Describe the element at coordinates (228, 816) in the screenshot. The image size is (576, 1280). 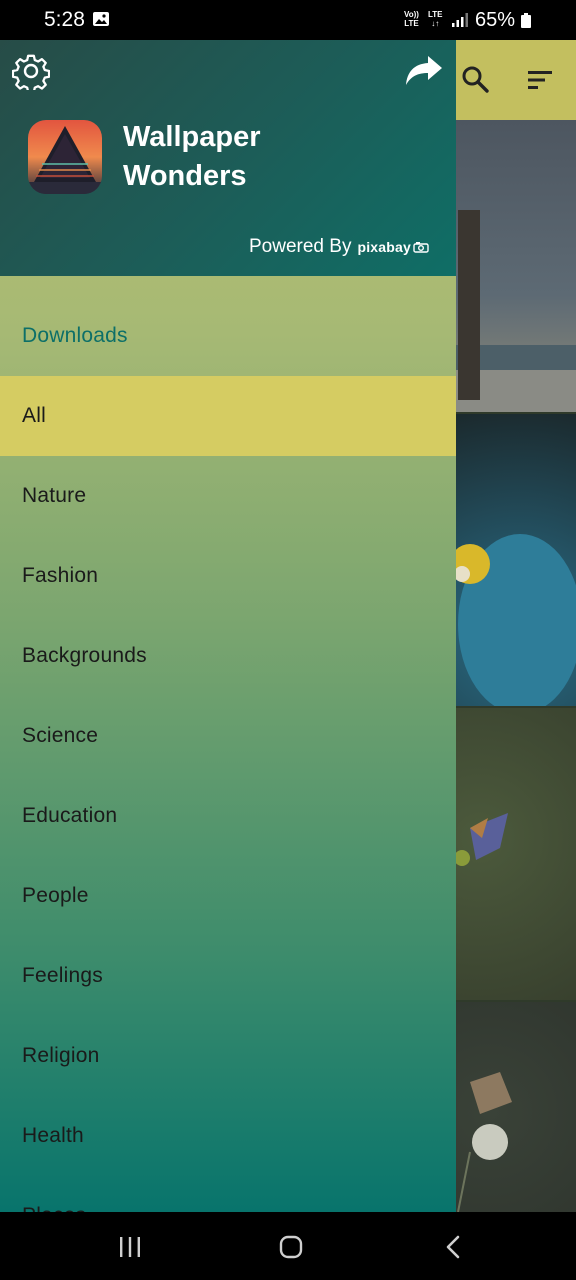
I see `menu-item-education: Education` at that location.